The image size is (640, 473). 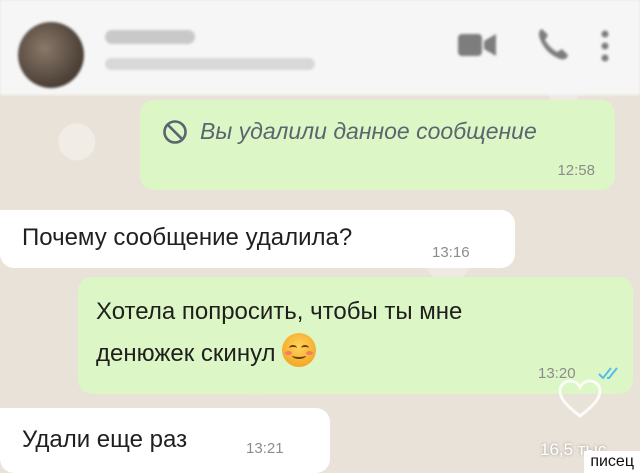 What do you see at coordinates (265, 448) in the screenshot?
I see `message-time: 13:21` at bounding box center [265, 448].